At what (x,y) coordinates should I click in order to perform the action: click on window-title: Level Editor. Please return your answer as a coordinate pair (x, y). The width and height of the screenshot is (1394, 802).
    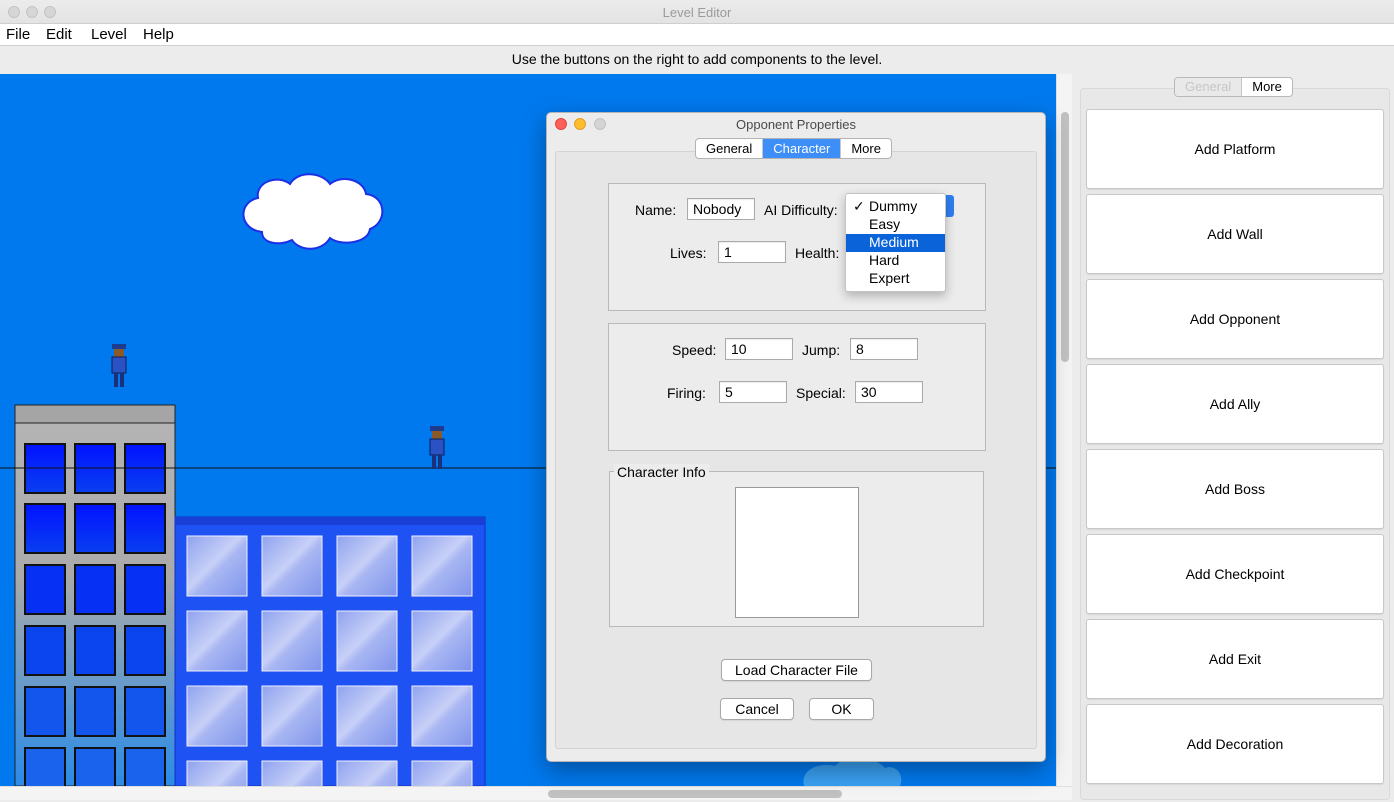
    Looking at the image, I should click on (697, 12).